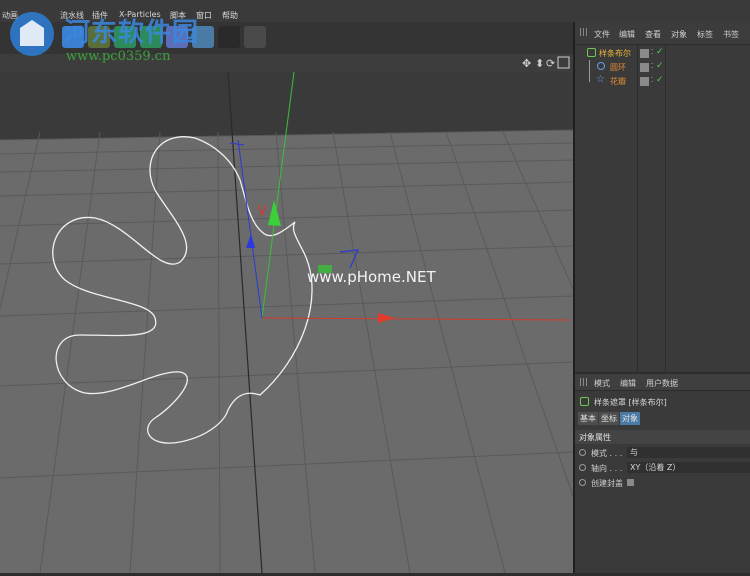 Image resolution: width=750 pixels, height=576 pixels. Describe the element at coordinates (627, 34) in the screenshot. I see `om-menu-edit: 编辑` at that location.